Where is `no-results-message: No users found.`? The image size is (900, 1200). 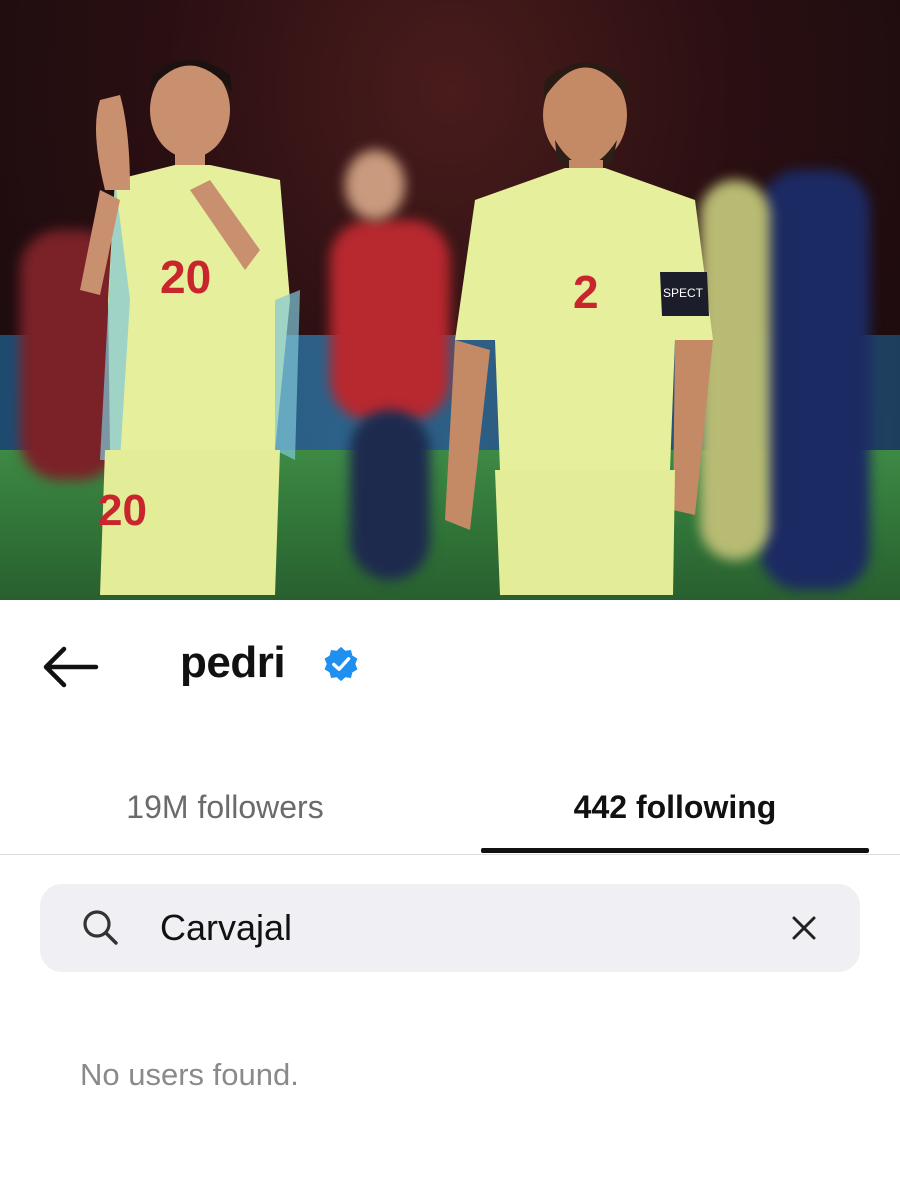 no-results-message: No users found. is located at coordinates (189, 1074).